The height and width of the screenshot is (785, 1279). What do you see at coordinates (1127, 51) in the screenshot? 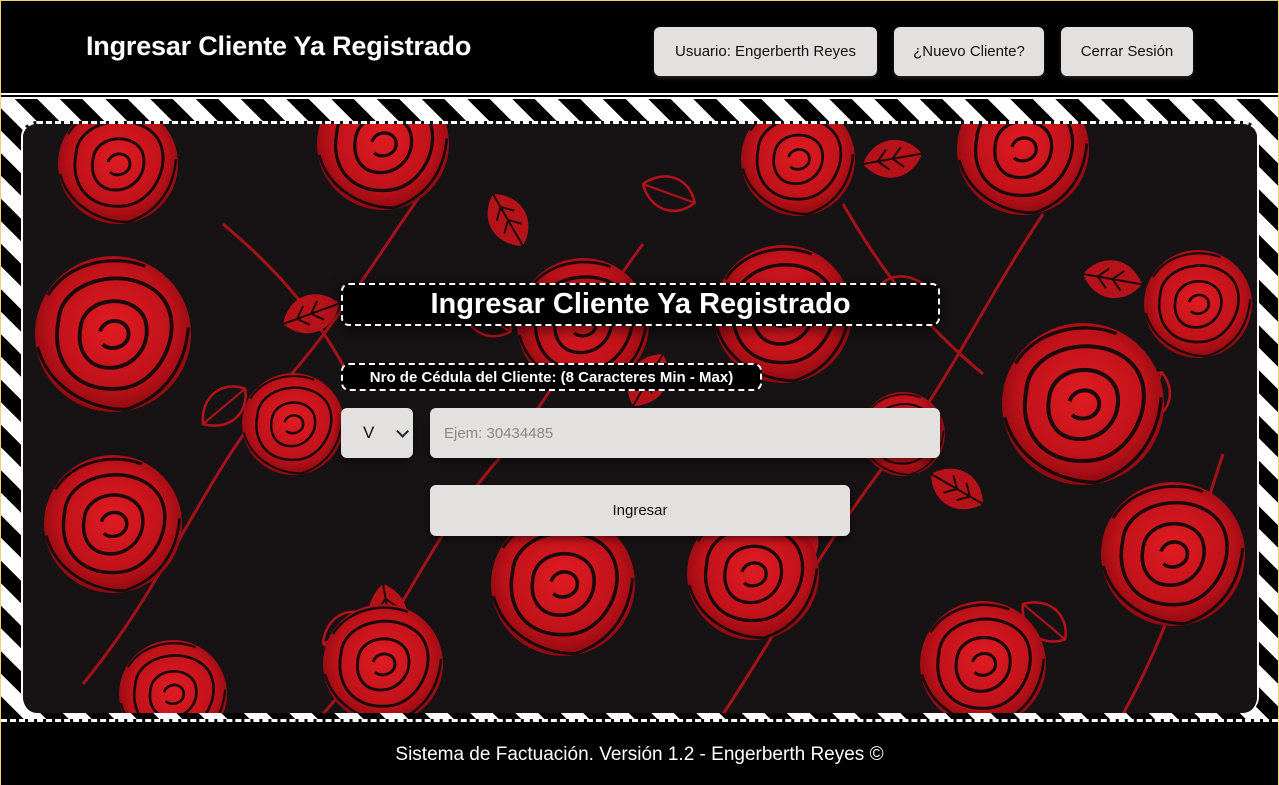
I see `logout-button: Cerrar Sesión` at bounding box center [1127, 51].